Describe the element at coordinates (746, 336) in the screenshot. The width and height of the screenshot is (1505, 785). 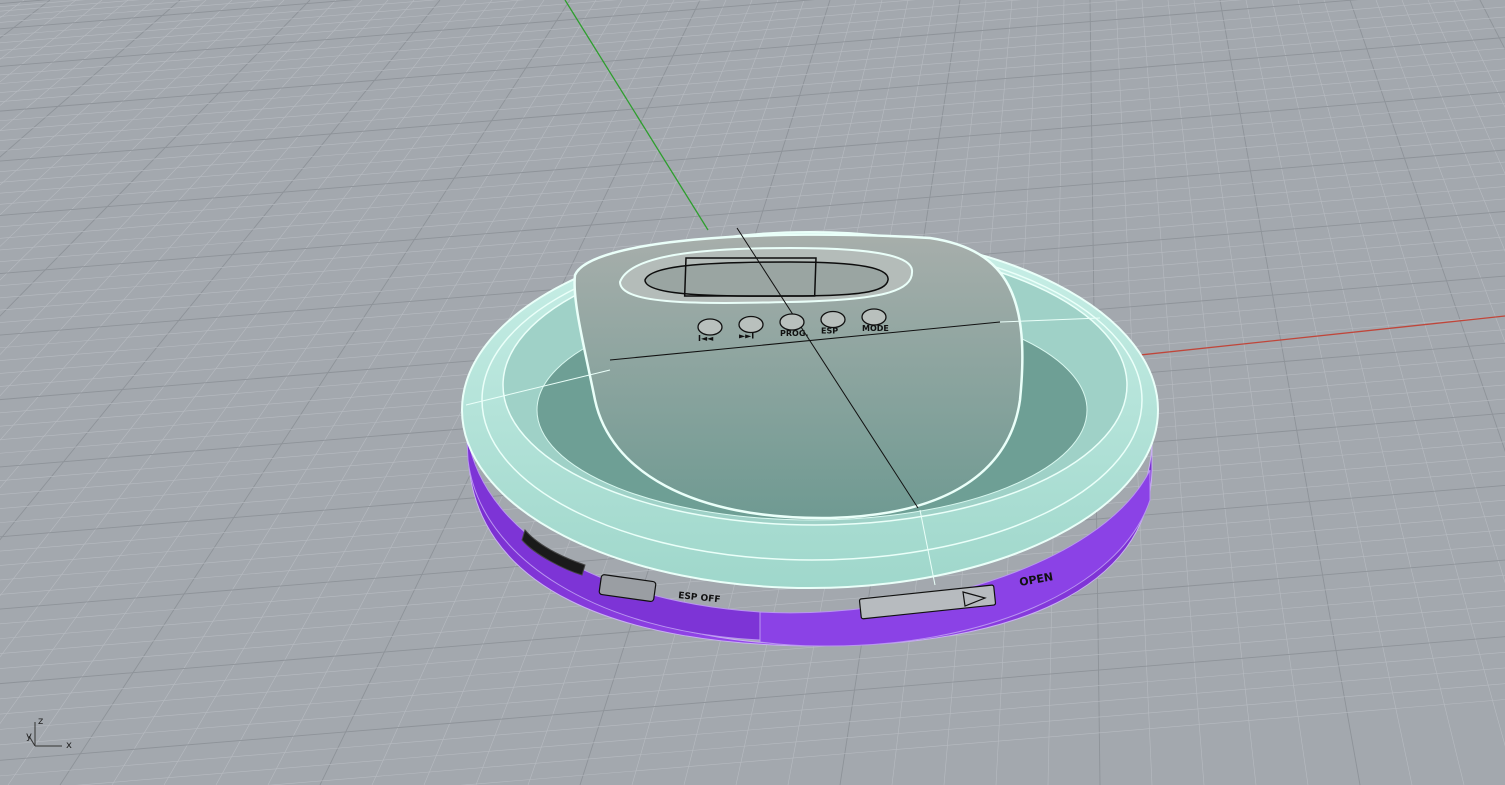
I see `panel-button-label: ►►I` at that location.